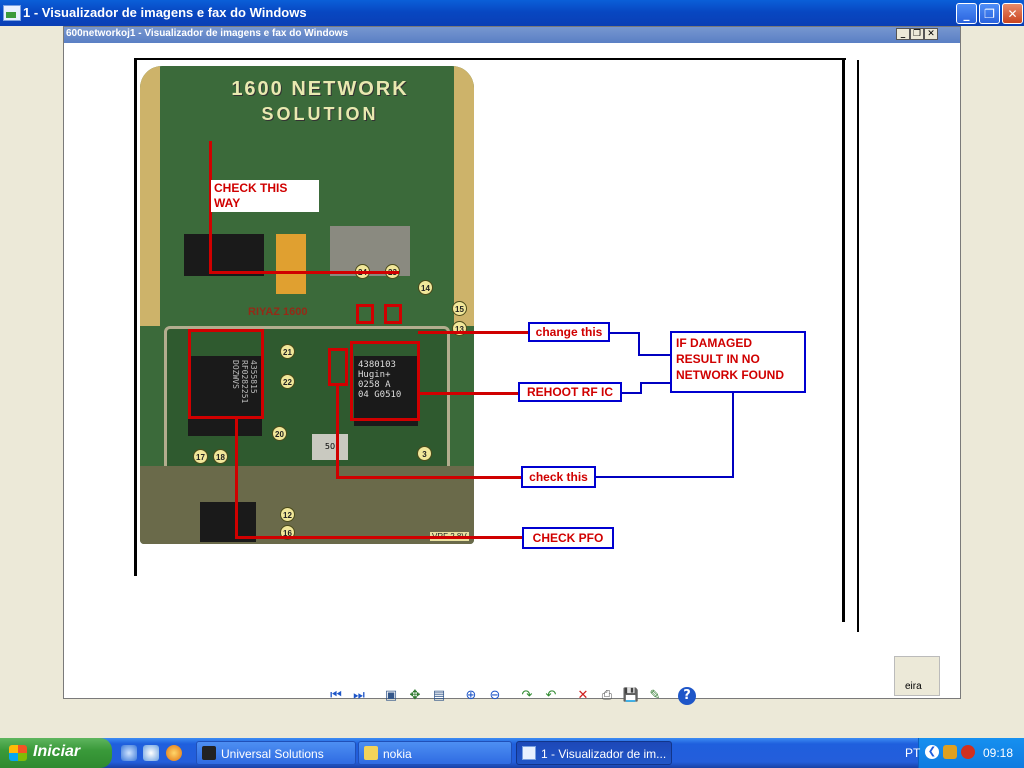  What do you see at coordinates (18, 753) in the screenshot?
I see `windows-logo-icon` at bounding box center [18, 753].